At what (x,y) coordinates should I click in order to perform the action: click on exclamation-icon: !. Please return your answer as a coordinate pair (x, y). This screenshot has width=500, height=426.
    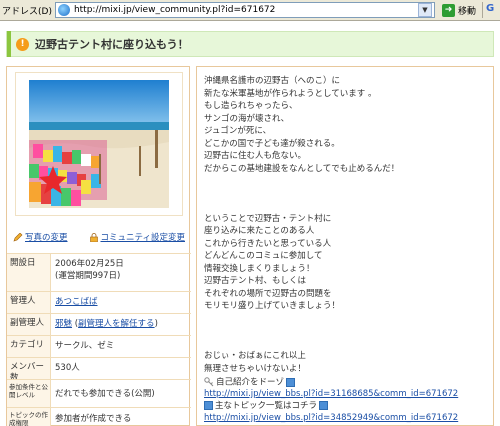
    Looking at the image, I should click on (22, 44).